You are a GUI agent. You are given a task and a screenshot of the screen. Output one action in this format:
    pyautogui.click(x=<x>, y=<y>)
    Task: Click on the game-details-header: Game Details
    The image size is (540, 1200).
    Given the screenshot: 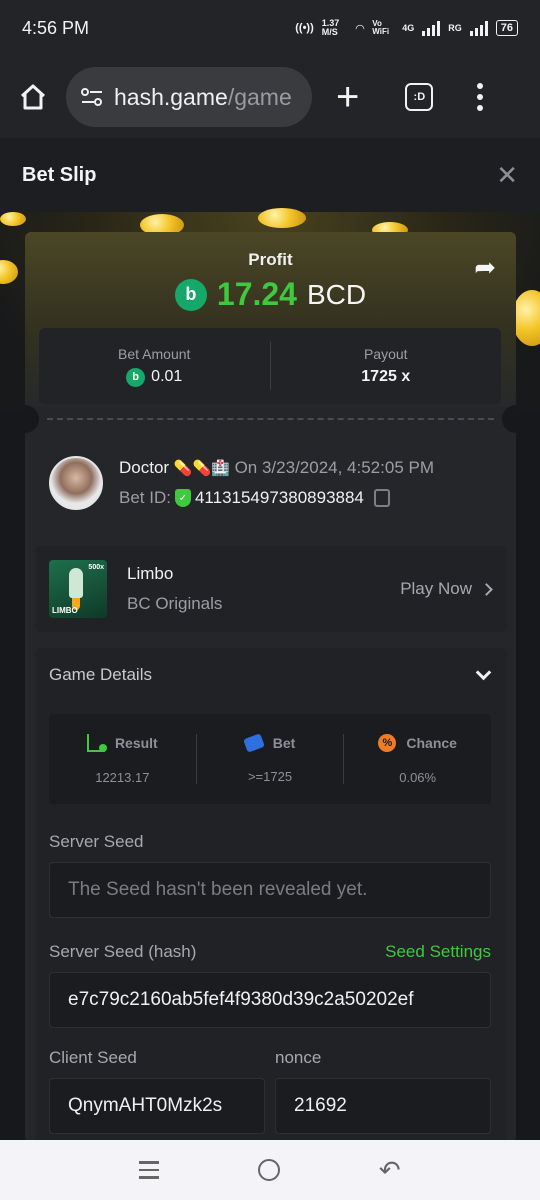 What is the action you would take?
    pyautogui.click(x=271, y=675)
    